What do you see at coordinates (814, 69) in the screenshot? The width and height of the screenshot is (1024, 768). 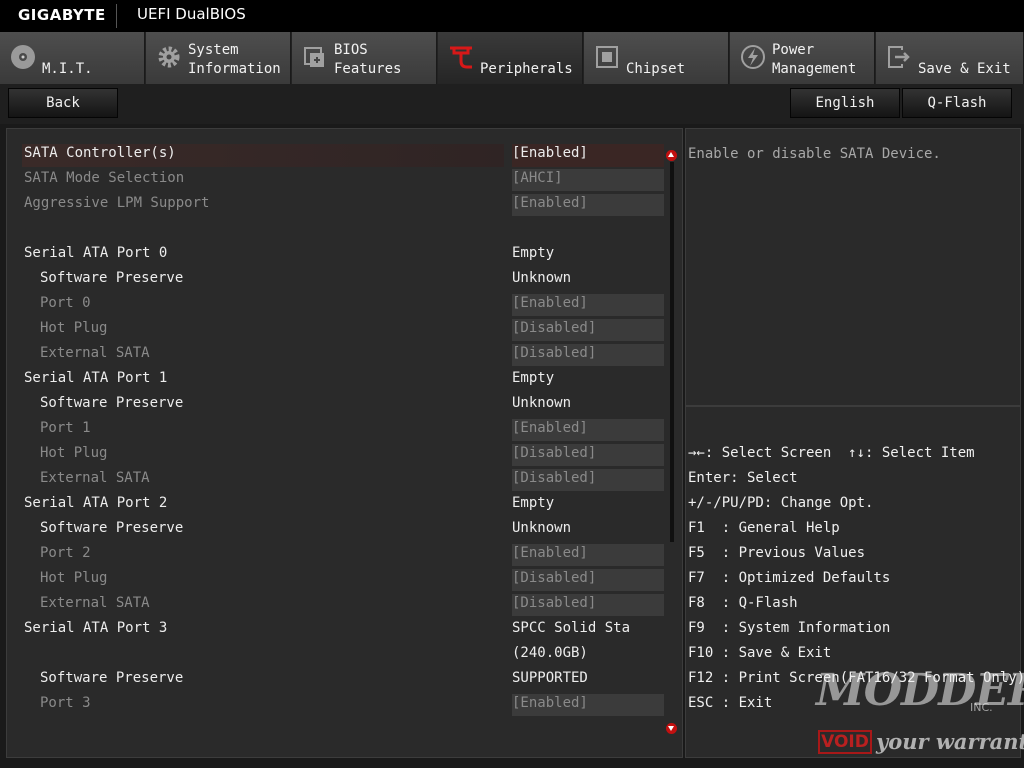 I see `tab-label-line2: Management` at bounding box center [814, 69].